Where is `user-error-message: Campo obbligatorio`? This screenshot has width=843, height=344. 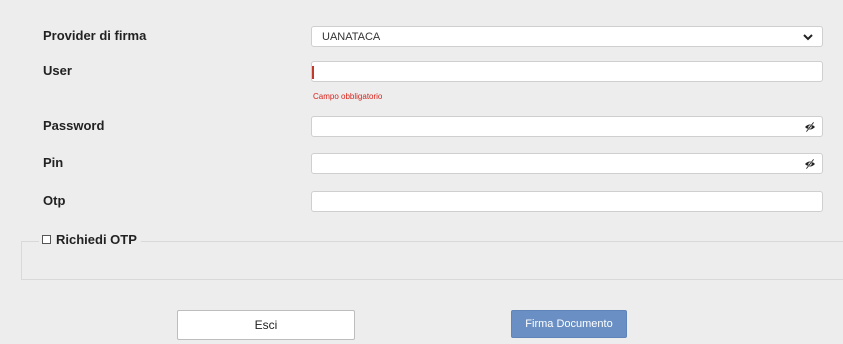
user-error-message: Campo obbligatorio is located at coordinates (348, 96).